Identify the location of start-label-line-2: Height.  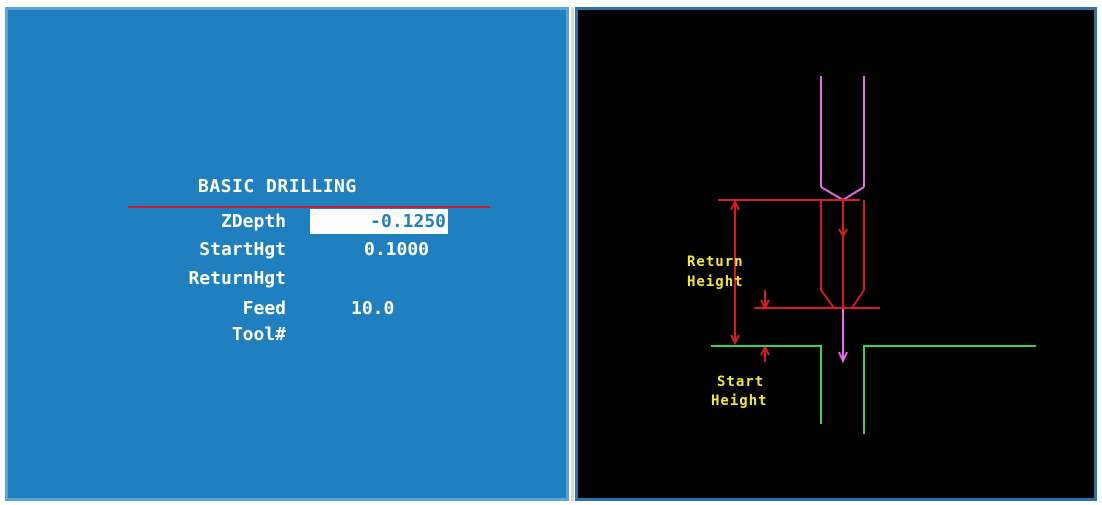
(739, 401).